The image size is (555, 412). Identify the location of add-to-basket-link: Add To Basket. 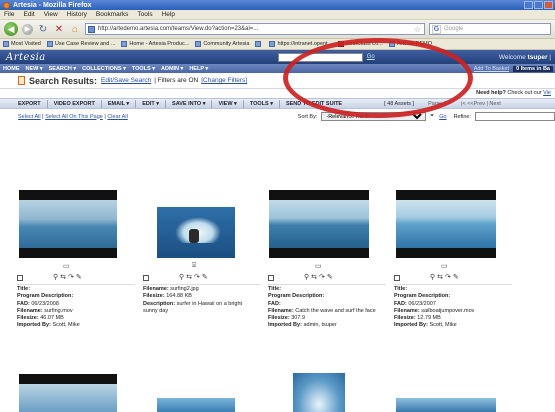
(491, 69).